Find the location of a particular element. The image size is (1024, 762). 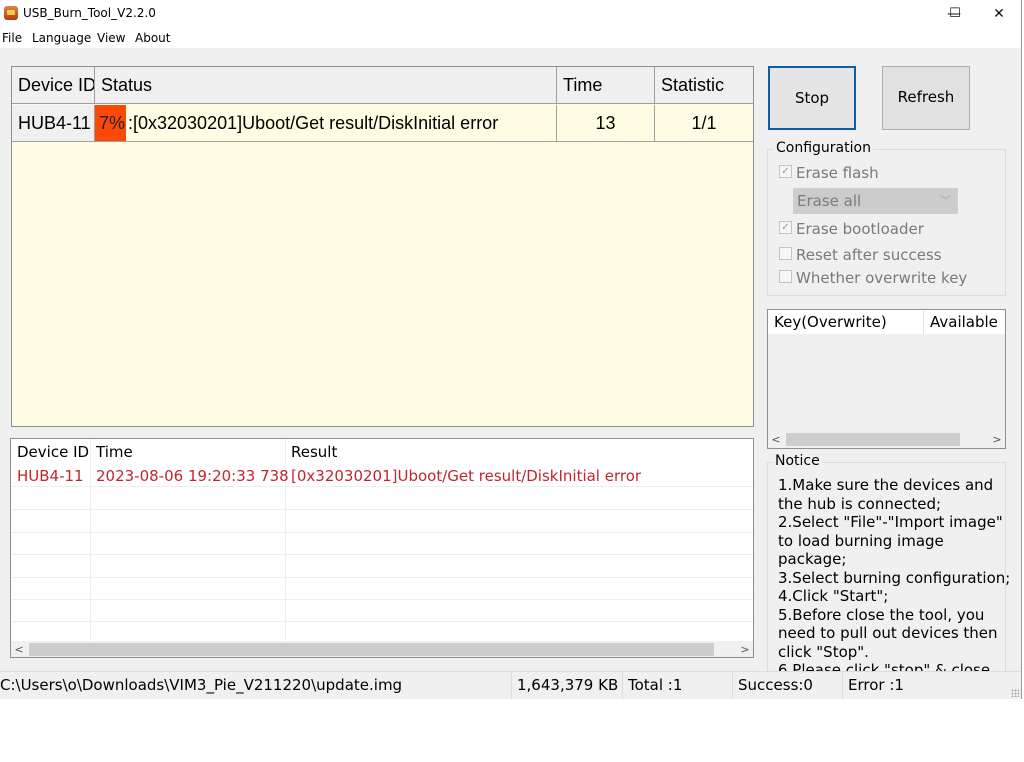

close-button: ✕ is located at coordinates (999, 14).